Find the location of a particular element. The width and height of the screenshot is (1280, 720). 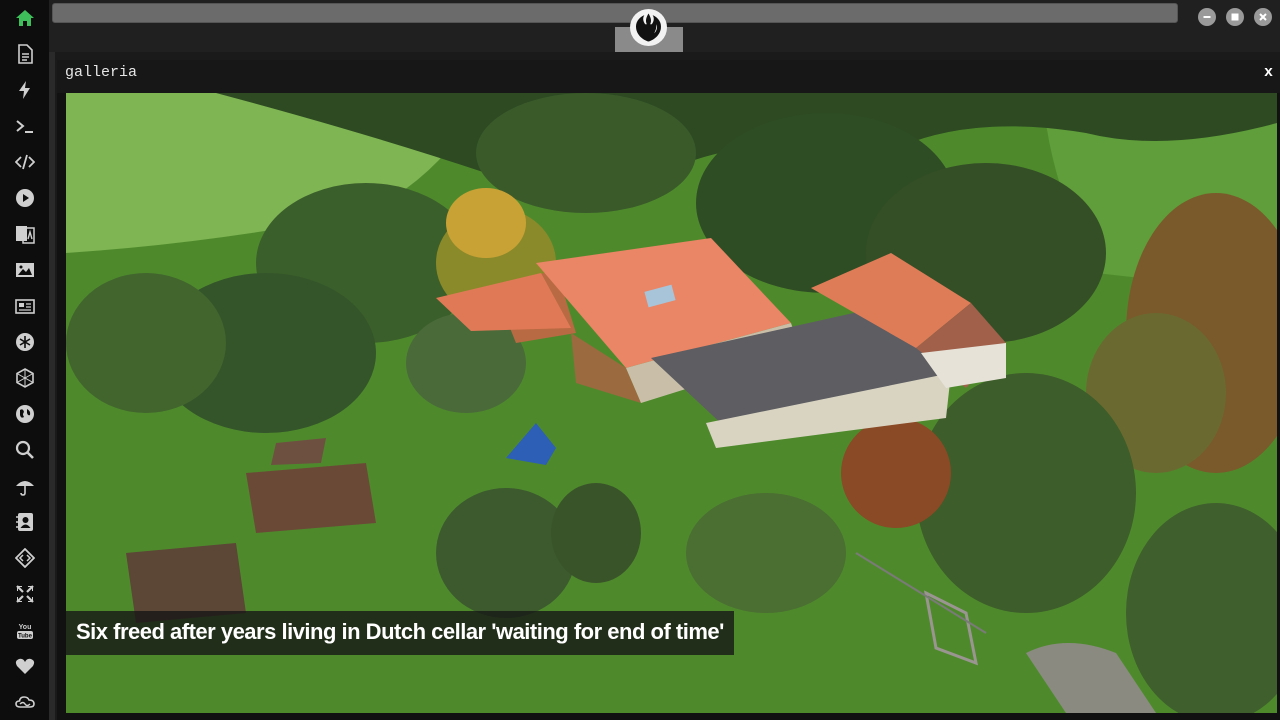

snowflake-badge-icon is located at coordinates (24, 342).